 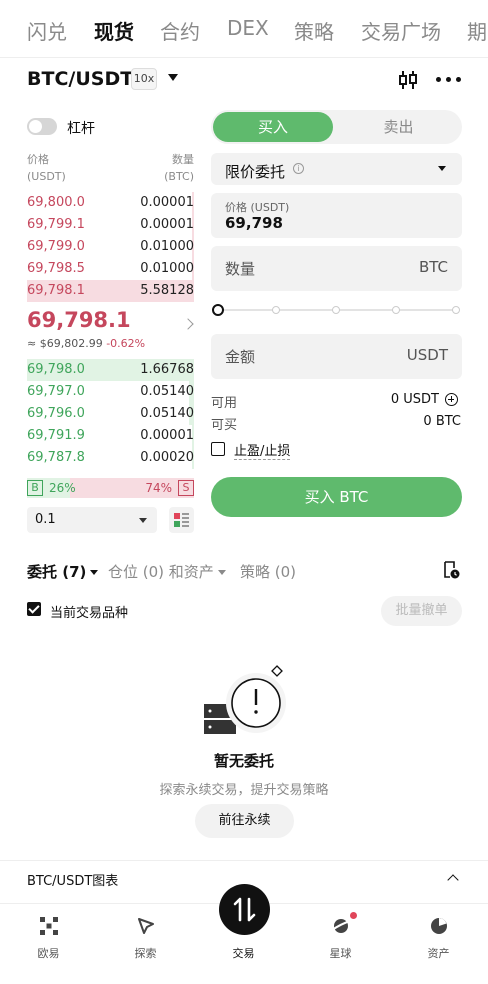 I want to click on chevron-up-icon, so click(x=453, y=880).